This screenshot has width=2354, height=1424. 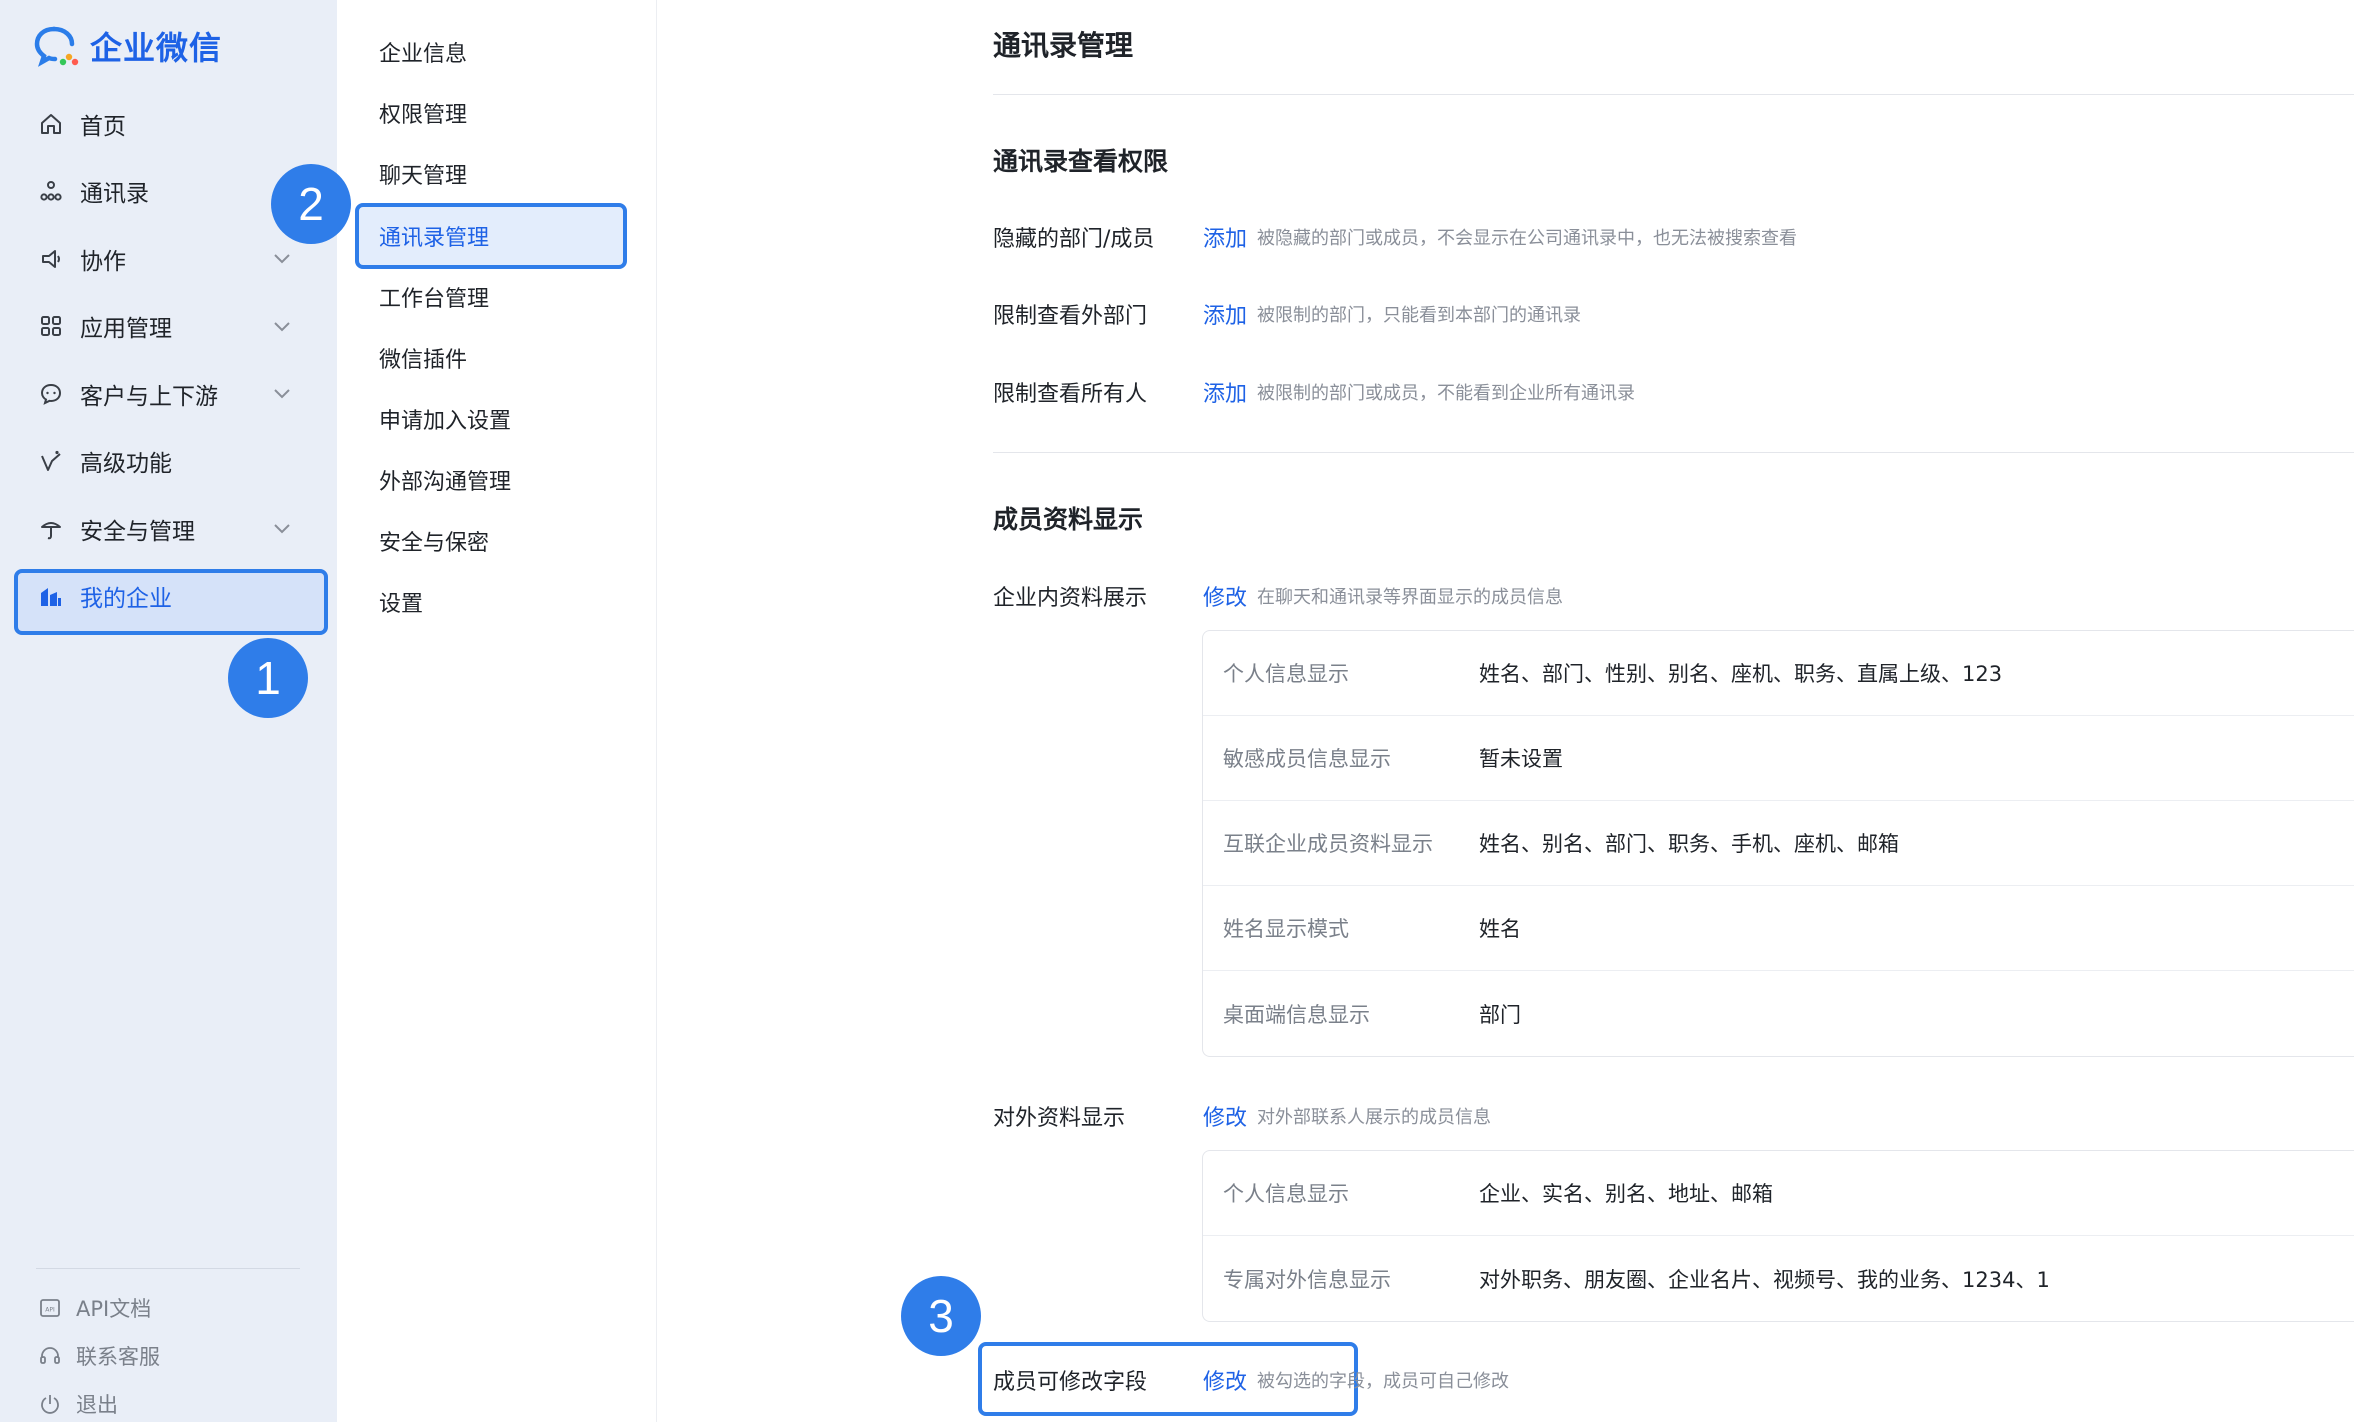 I want to click on setting-label: 限制查看外部门, so click(x=1098, y=314).